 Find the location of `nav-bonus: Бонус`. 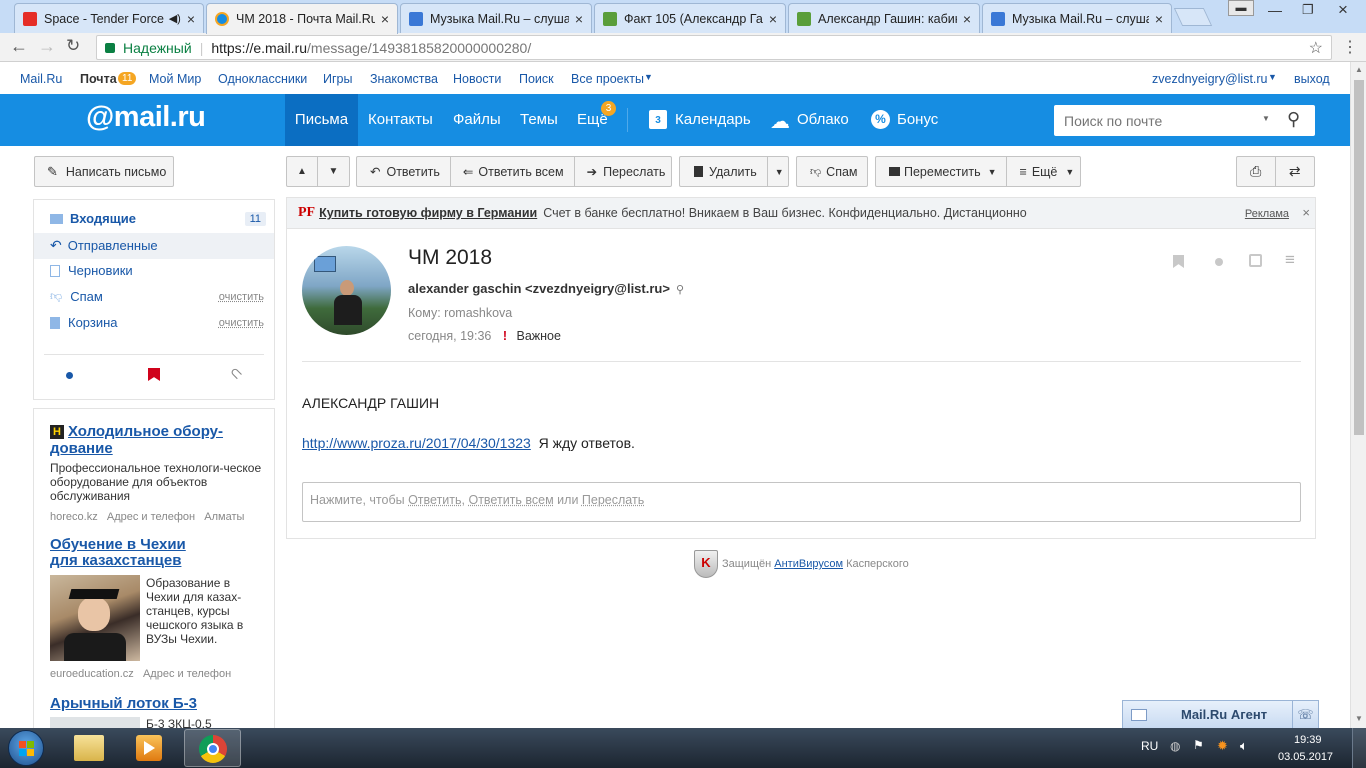

nav-bonus: Бонус is located at coordinates (917, 120).